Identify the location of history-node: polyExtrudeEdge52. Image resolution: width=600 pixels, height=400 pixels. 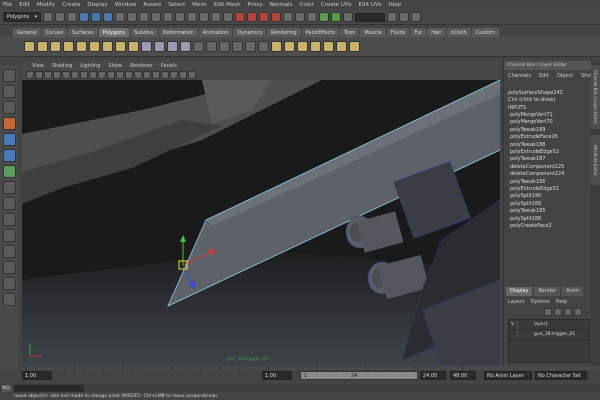
(550, 152).